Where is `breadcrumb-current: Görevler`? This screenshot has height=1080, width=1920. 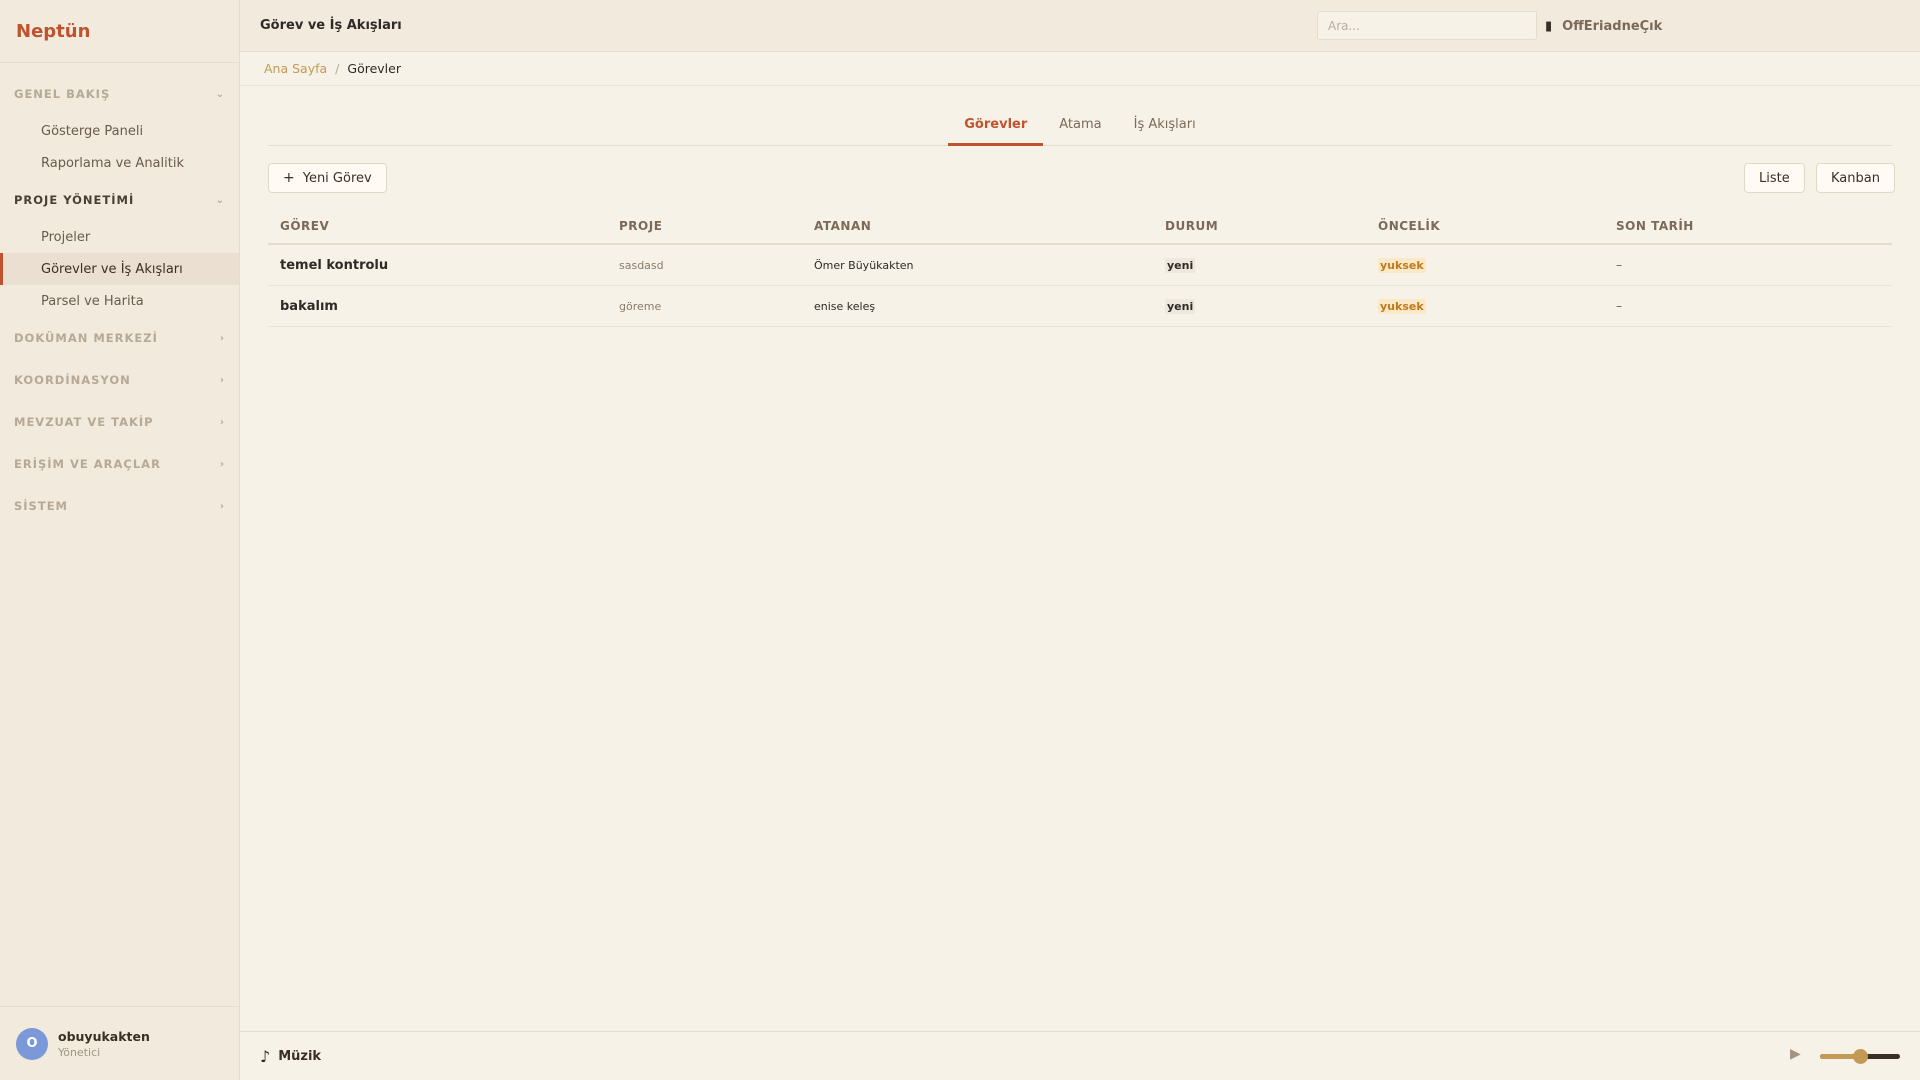 breadcrumb-current: Görevler is located at coordinates (374, 68).